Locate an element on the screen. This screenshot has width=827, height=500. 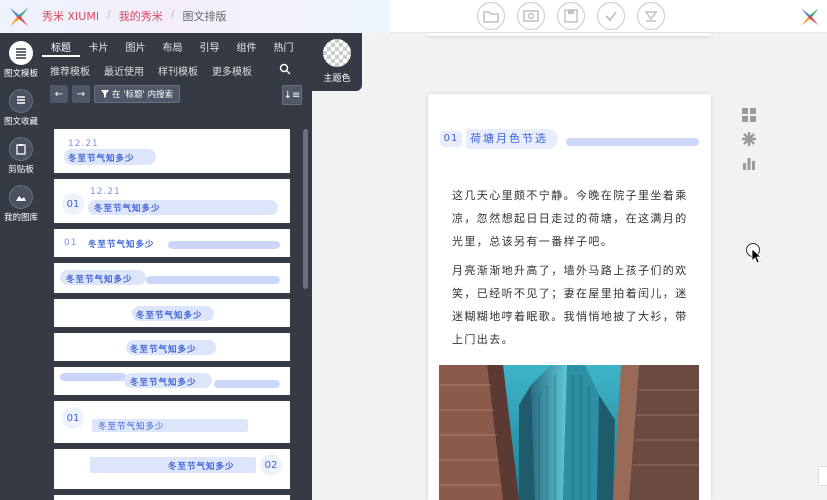
subtab-recent: 最近使用 is located at coordinates (124, 70).